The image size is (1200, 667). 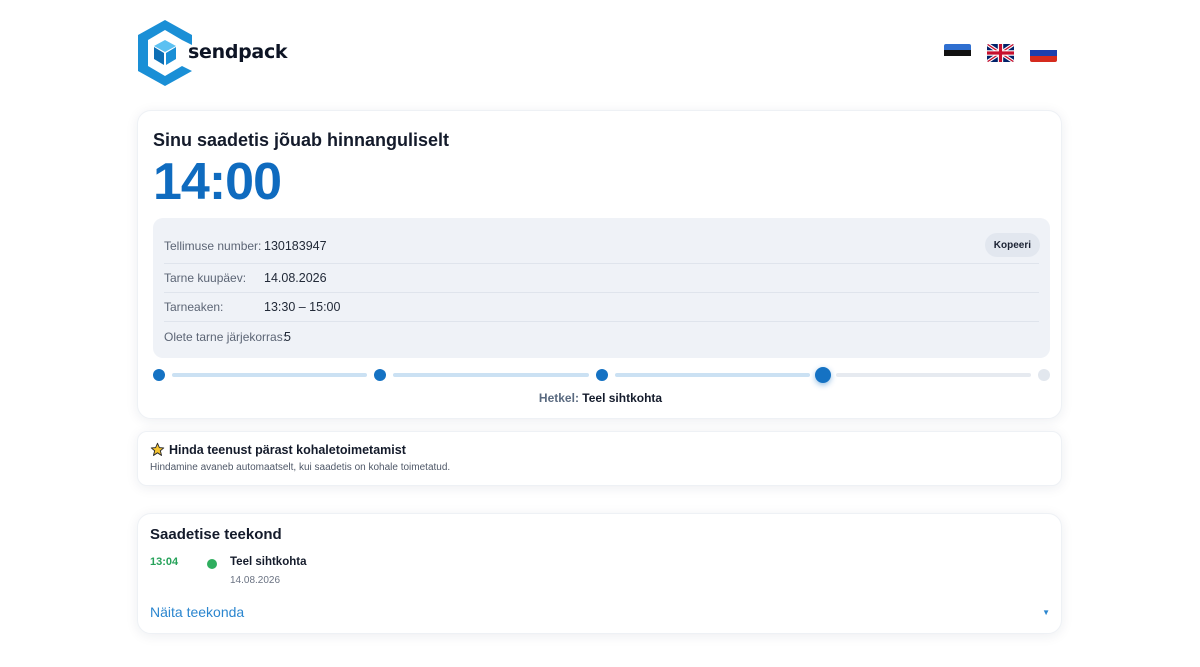 What do you see at coordinates (216, 534) in the screenshot?
I see `journey-title: Saadetise teekond` at bounding box center [216, 534].